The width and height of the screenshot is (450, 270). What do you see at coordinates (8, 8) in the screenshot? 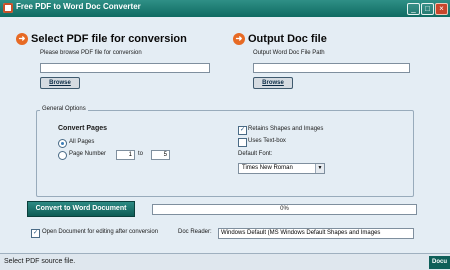
I see `app-icon` at bounding box center [8, 8].